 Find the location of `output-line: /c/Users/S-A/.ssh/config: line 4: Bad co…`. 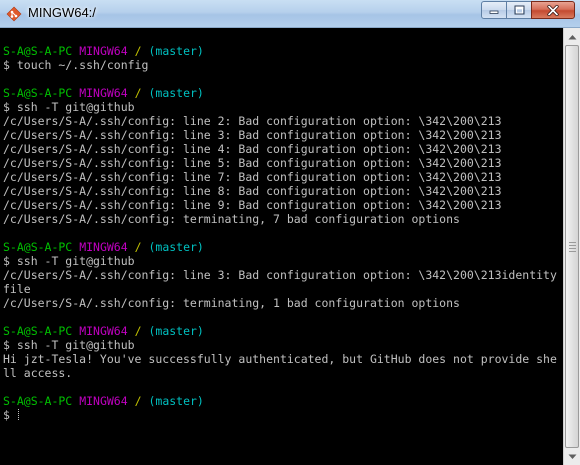

output-line: /c/Users/S-A/.ssh/config: line 4: Bad co… is located at coordinates (252, 149).